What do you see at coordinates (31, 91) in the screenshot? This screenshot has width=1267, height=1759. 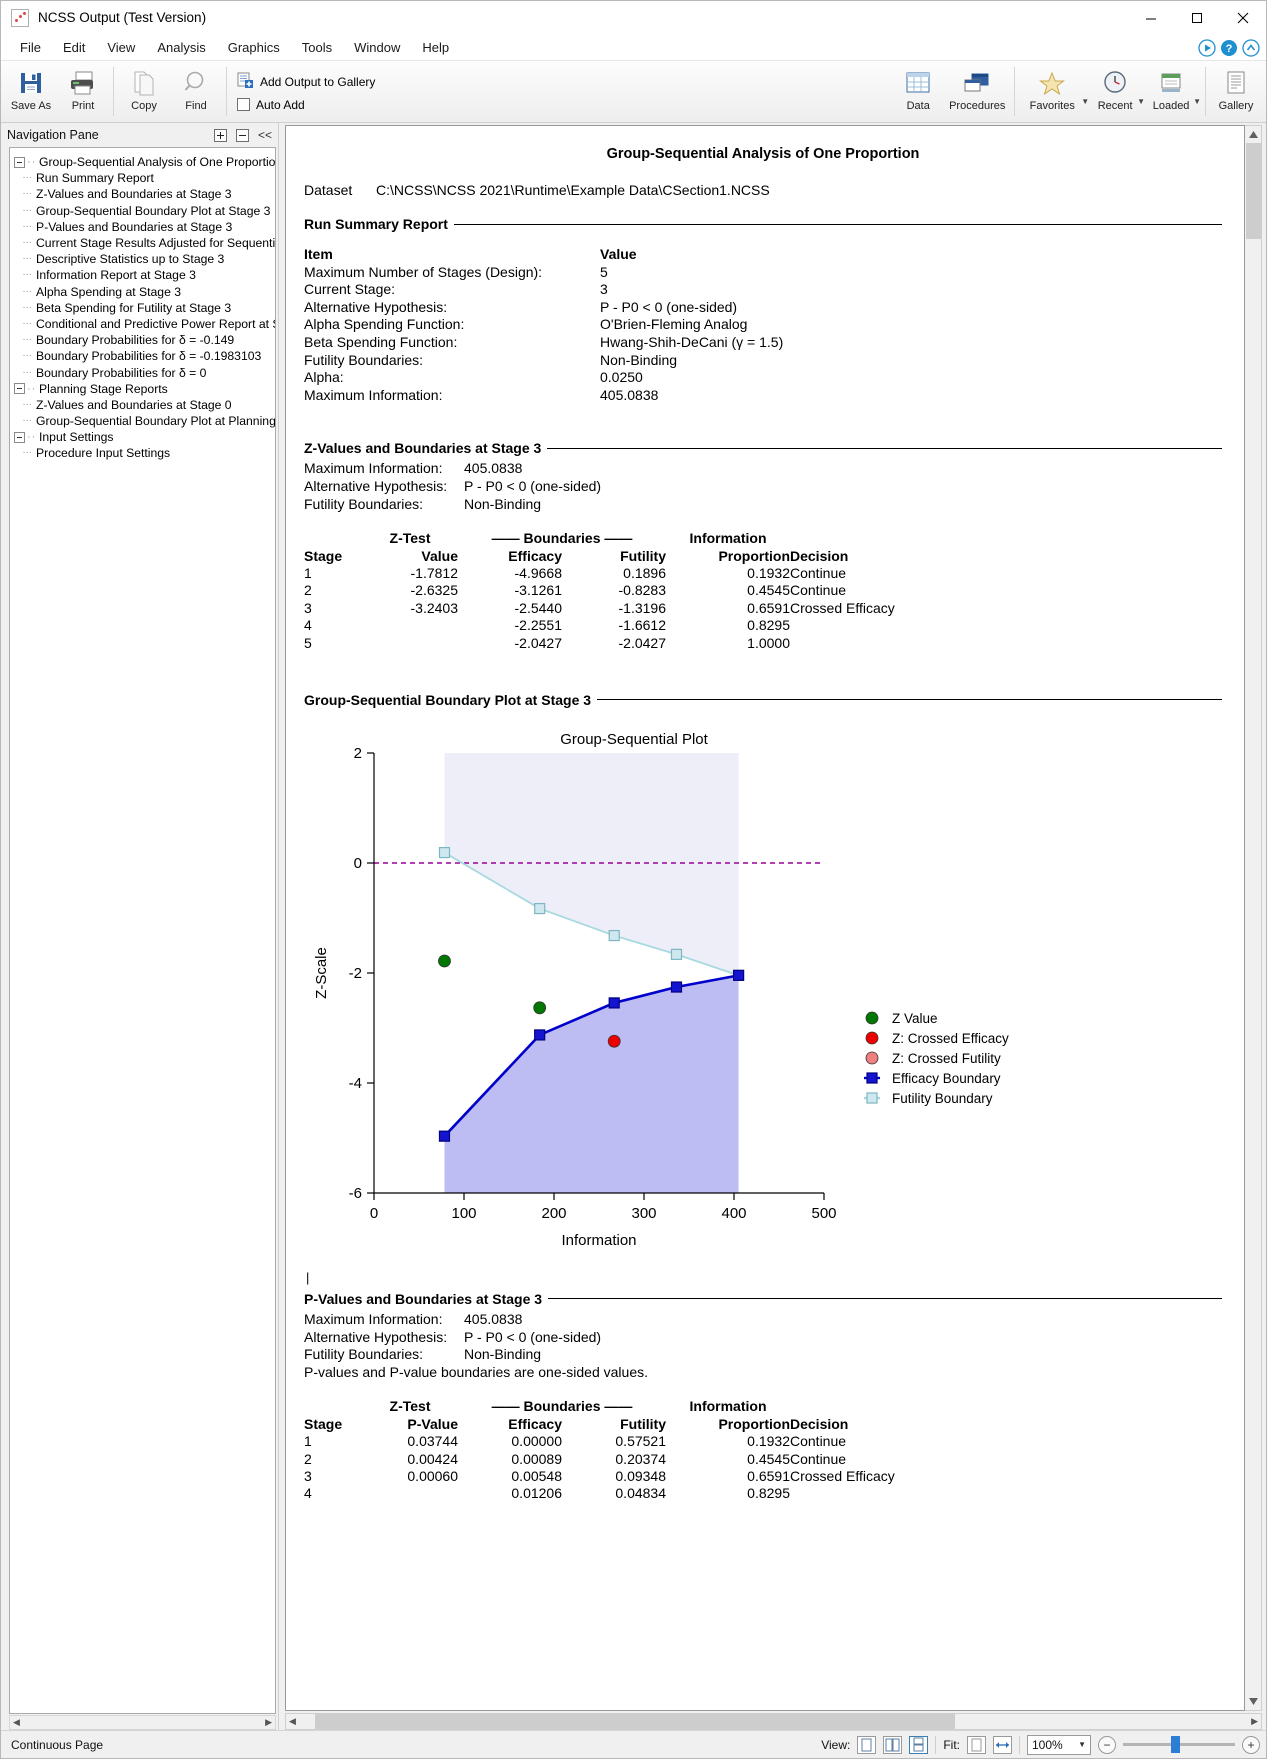 I see `save-as-button: Save As` at bounding box center [31, 91].